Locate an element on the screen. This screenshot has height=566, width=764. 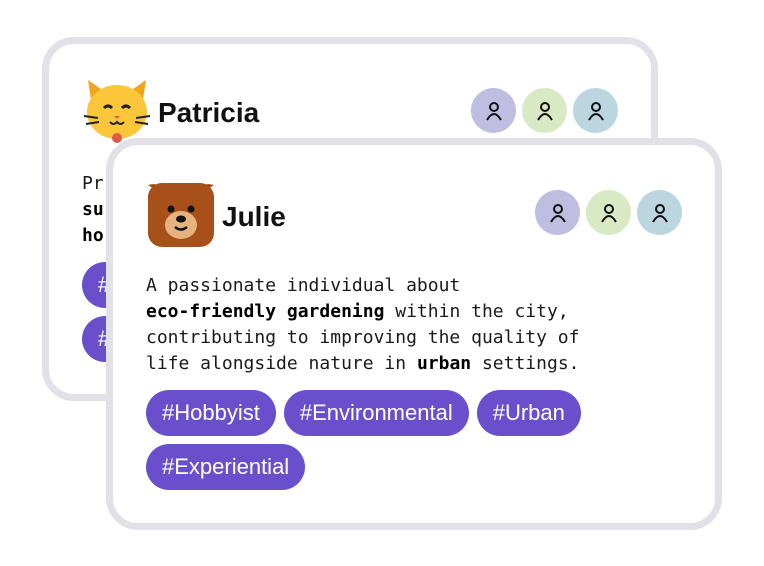
bio-bold: su is located at coordinates (93, 209).